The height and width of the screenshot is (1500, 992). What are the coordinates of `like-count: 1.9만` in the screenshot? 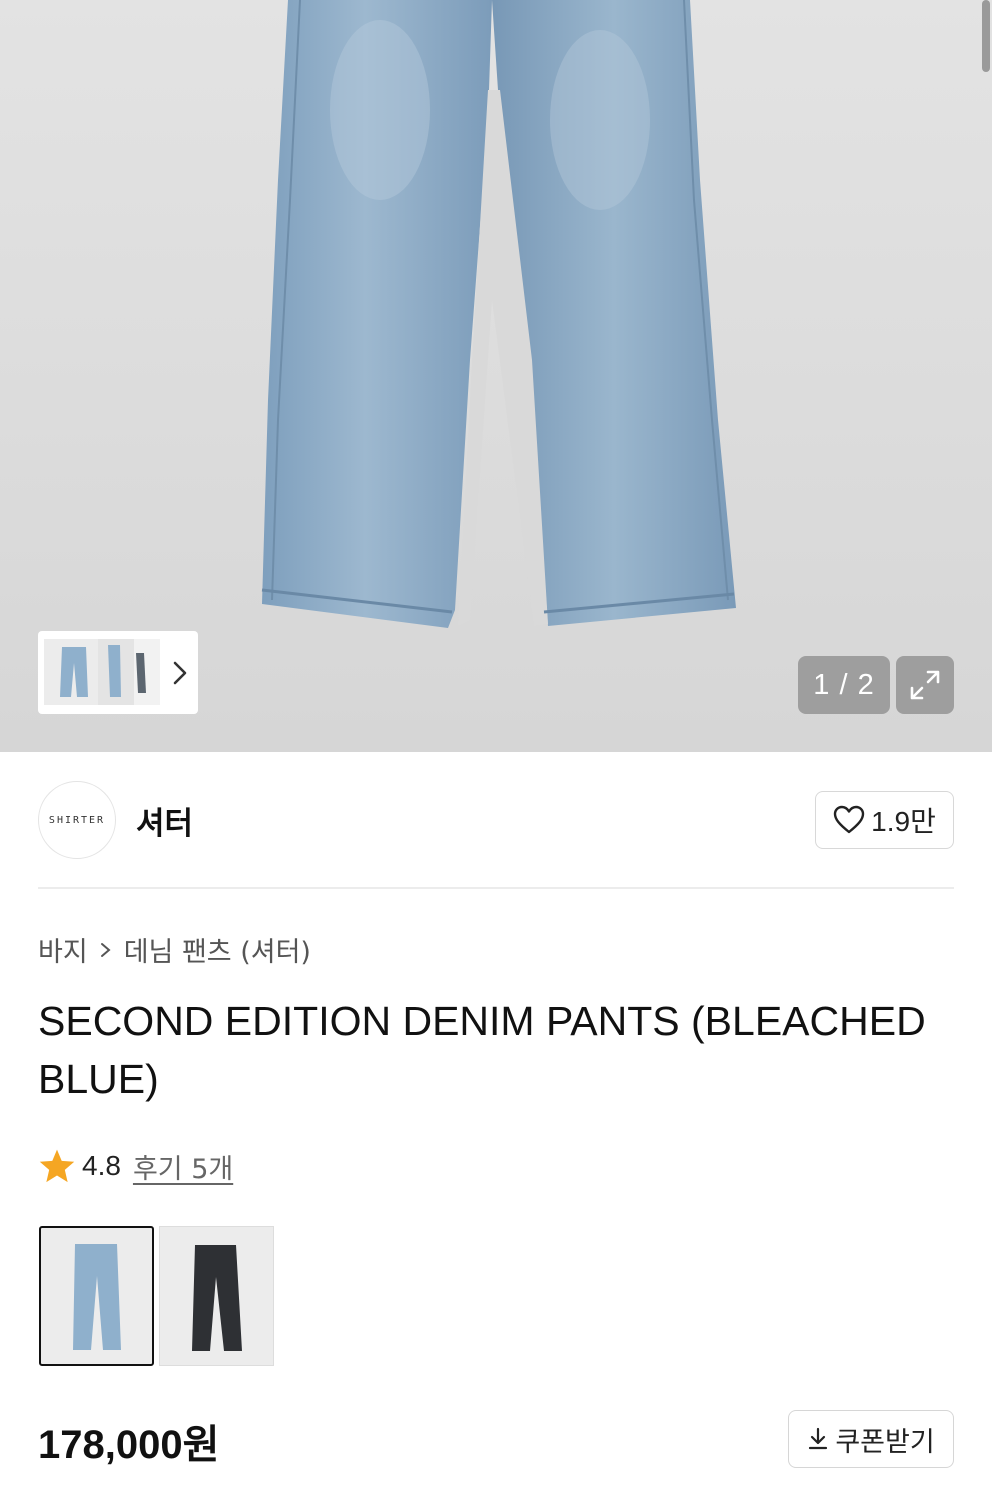 It's located at (903, 821).